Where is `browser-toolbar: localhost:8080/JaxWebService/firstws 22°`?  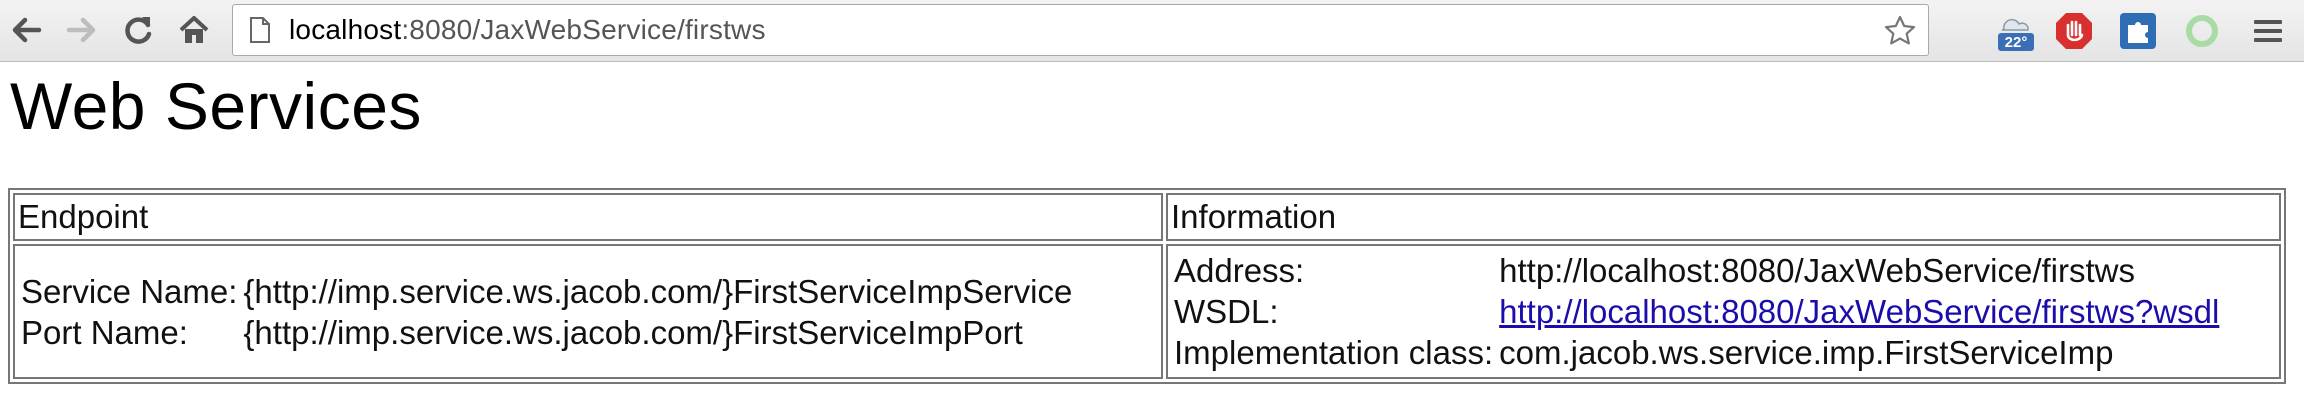 browser-toolbar: localhost:8080/JaxWebService/firstws 22° is located at coordinates (1152, 31).